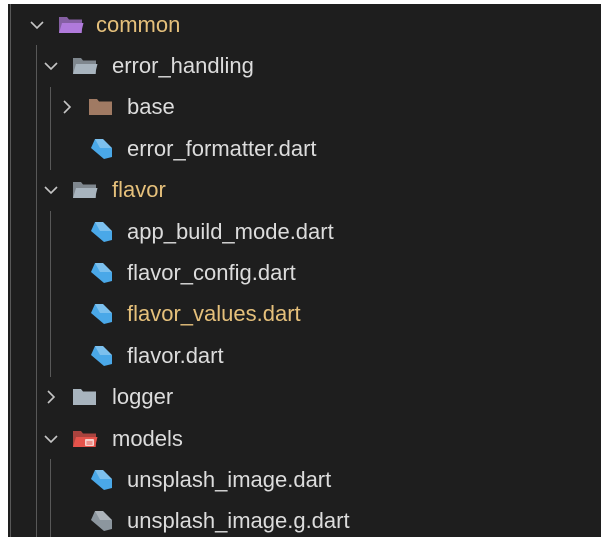 This screenshot has height=540, width=601. Describe the element at coordinates (147, 438) in the screenshot. I see `tree-item-label: models` at that location.